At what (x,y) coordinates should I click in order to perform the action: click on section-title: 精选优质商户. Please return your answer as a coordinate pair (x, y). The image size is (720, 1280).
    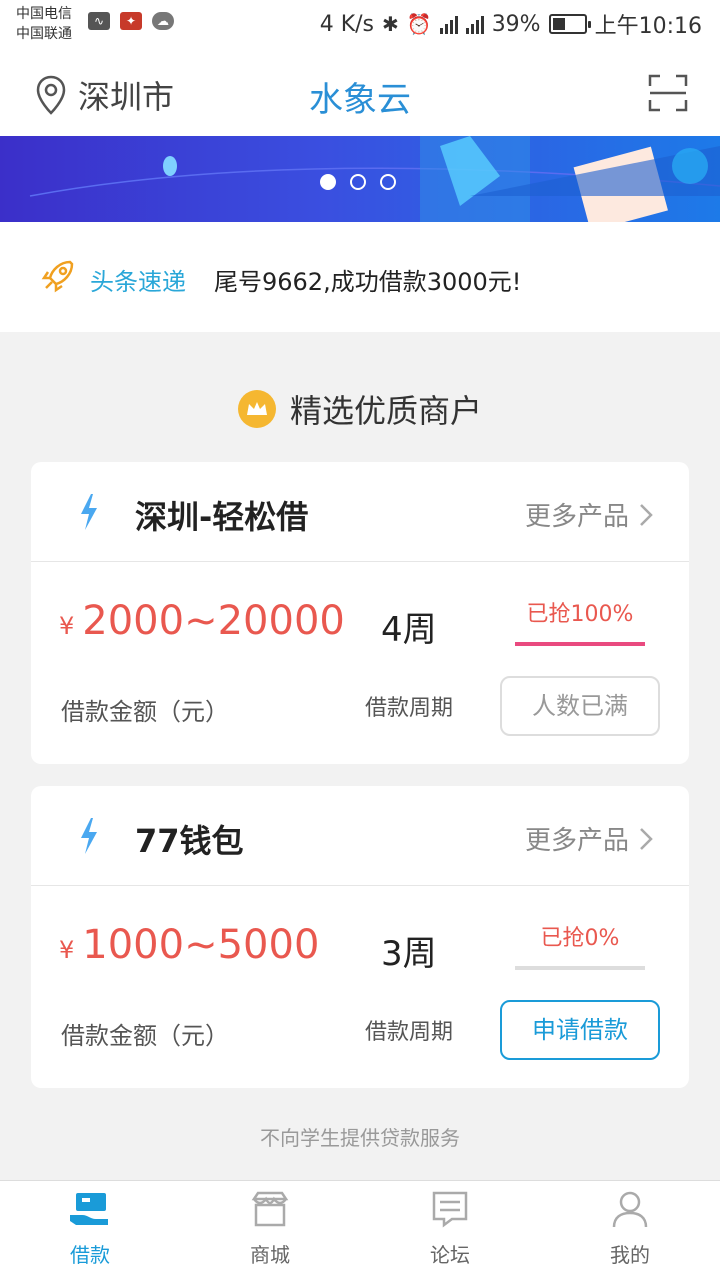
    Looking at the image, I should click on (385, 411).